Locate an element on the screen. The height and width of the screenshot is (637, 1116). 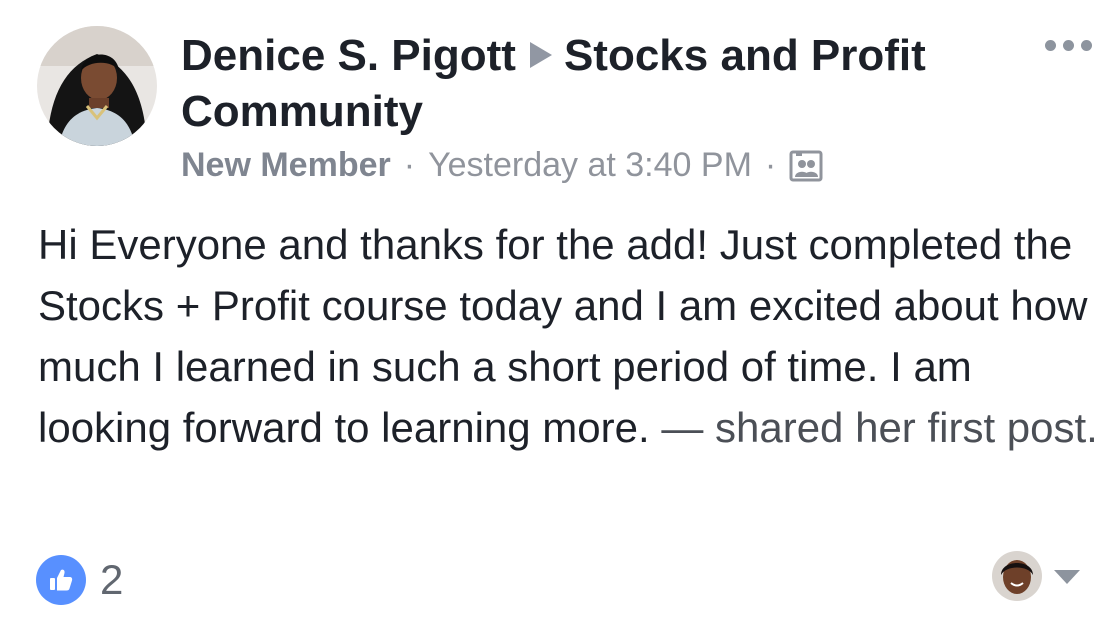
member-badge: New Member is located at coordinates (286, 165).